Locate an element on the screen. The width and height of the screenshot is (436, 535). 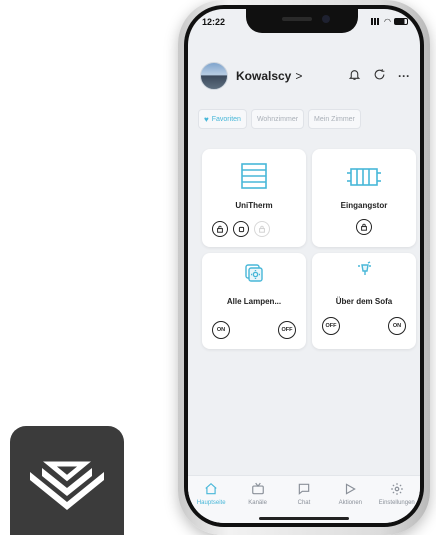
nav-einstellungen: Einstellungen is located at coordinates (397, 494).